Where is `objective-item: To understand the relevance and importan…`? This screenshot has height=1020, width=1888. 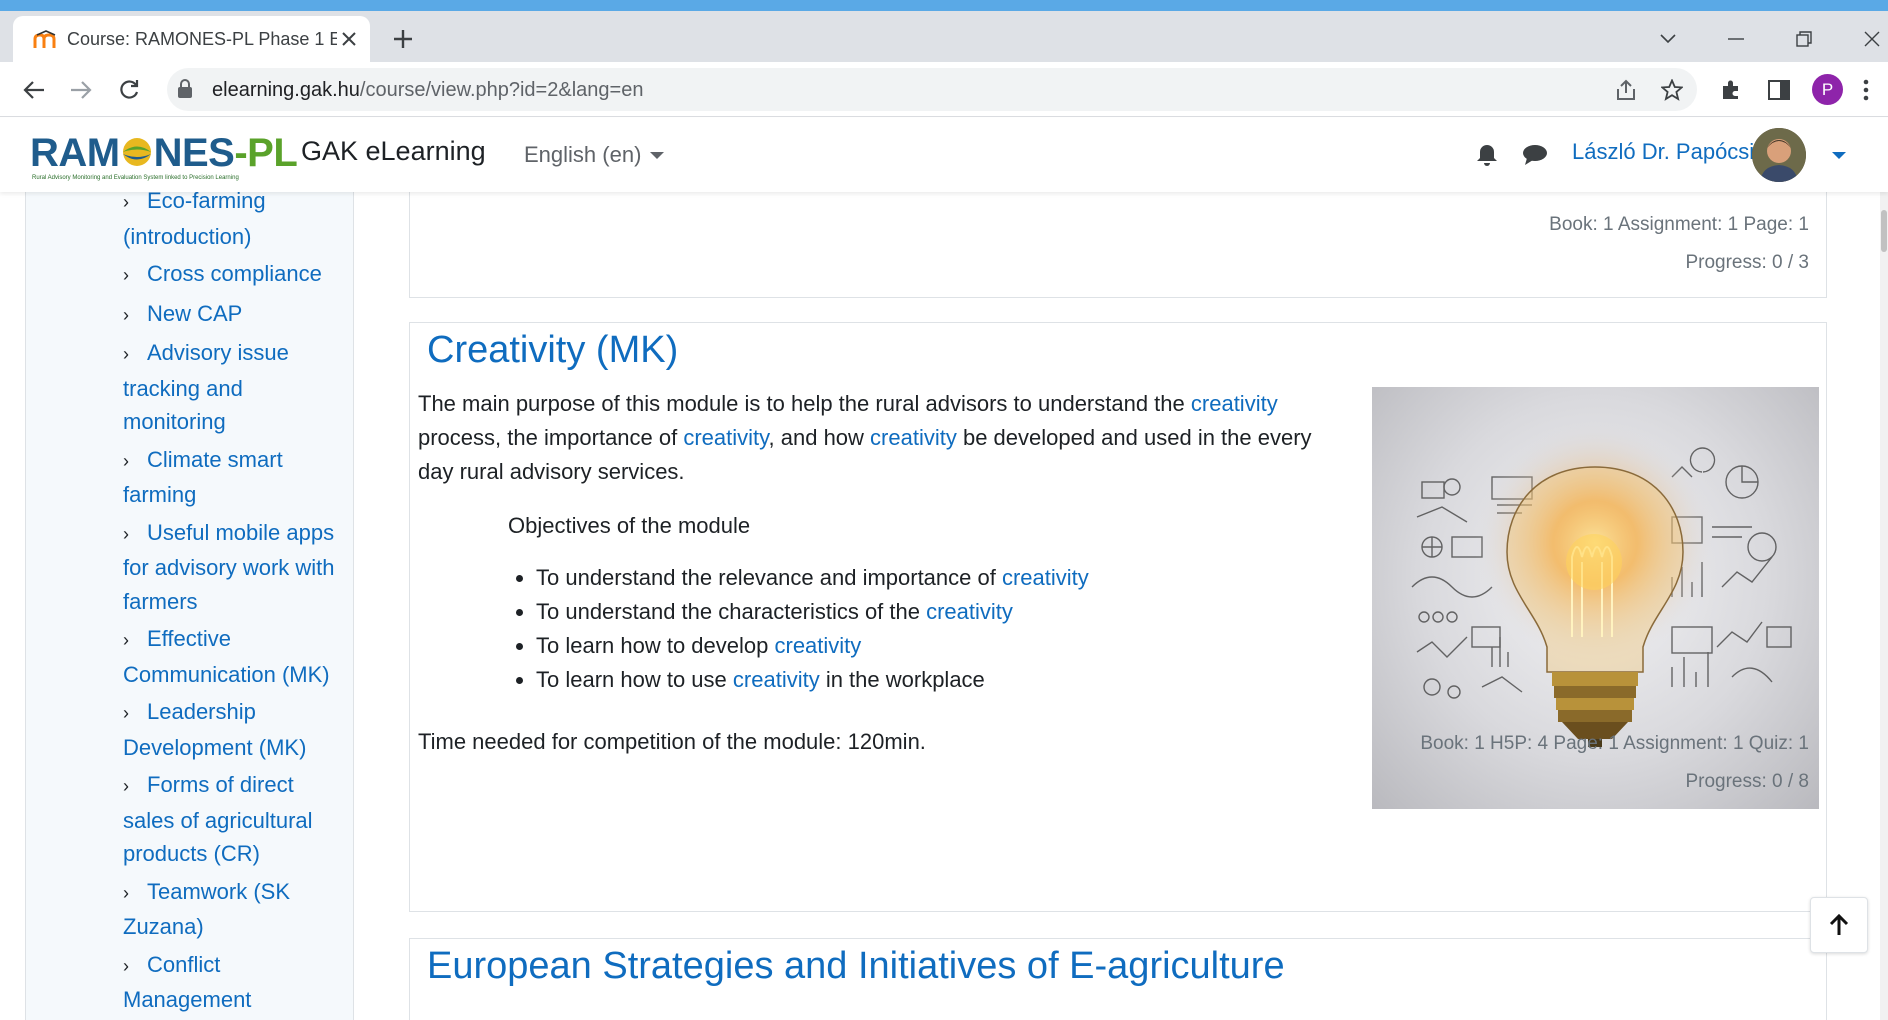
objective-item: To understand the relevance and importan… is located at coordinates (872, 578).